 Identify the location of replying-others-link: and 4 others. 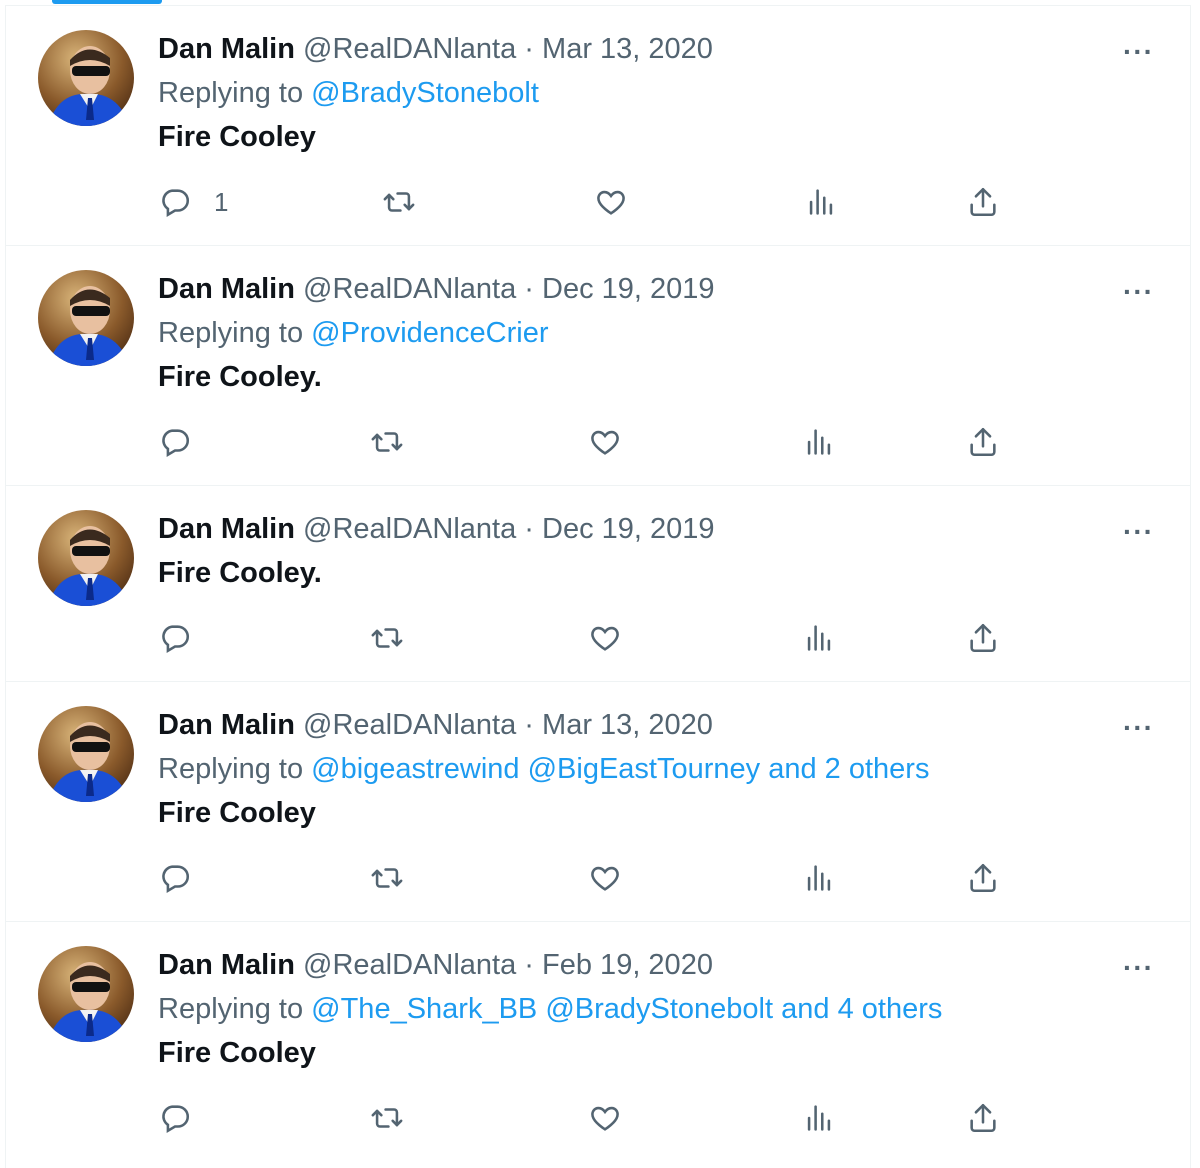
(861, 1009).